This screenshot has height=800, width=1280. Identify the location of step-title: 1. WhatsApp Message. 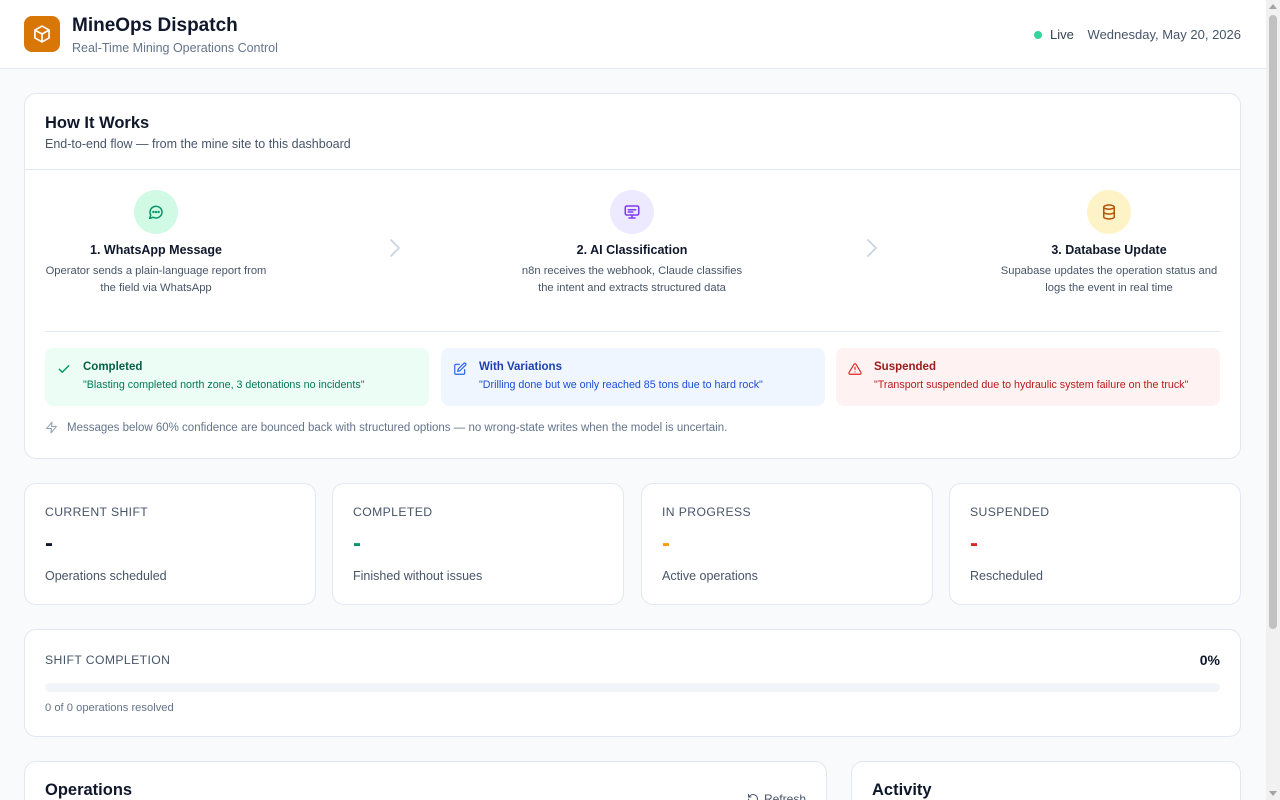
(156, 250).